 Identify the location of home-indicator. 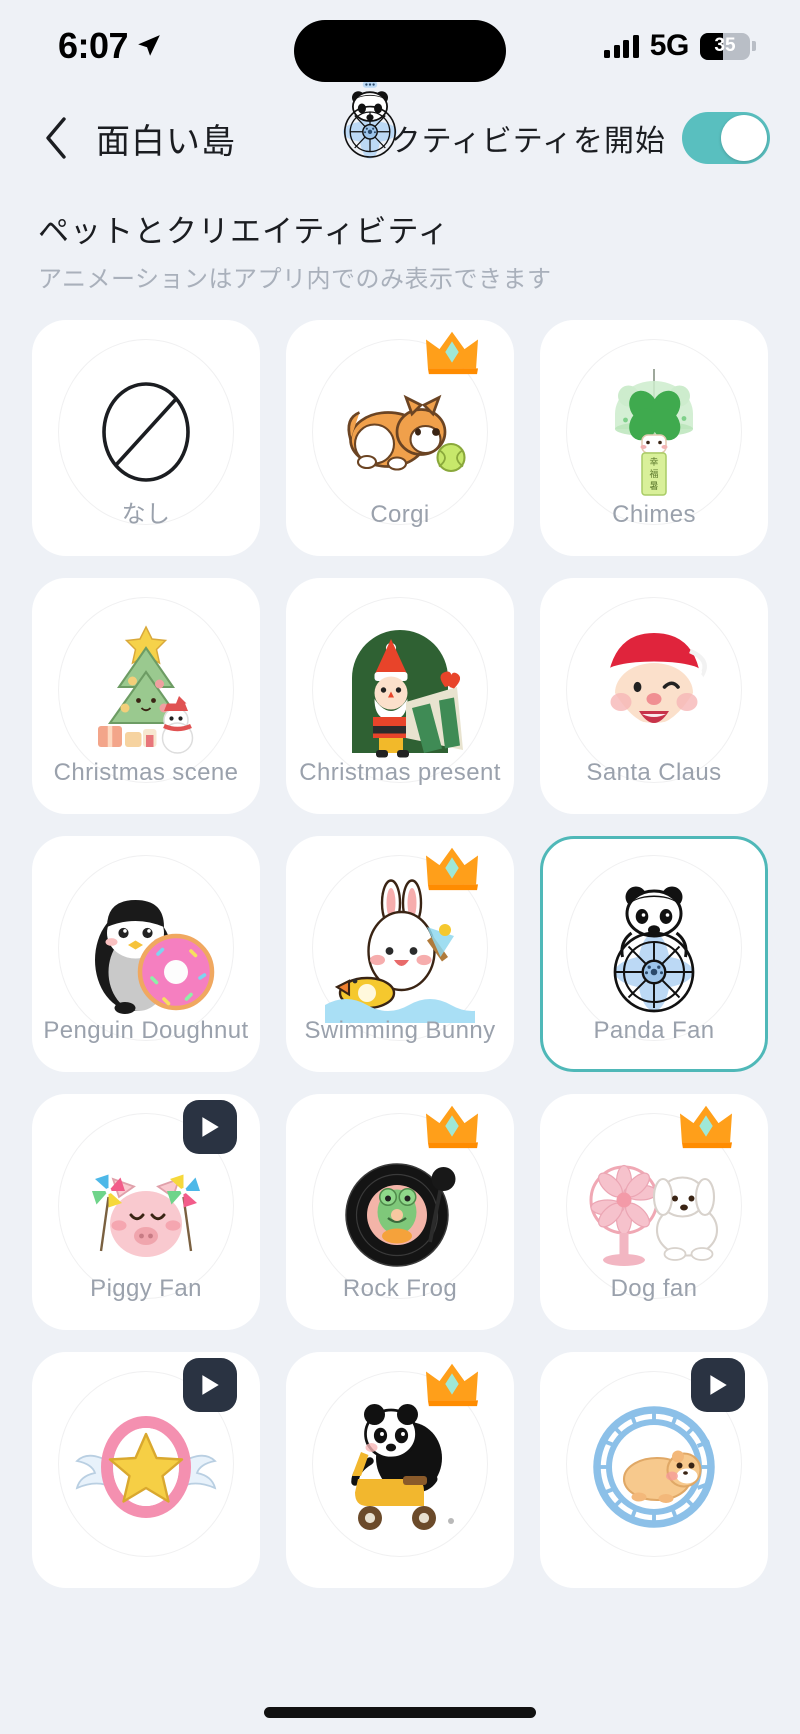
(400, 1712).